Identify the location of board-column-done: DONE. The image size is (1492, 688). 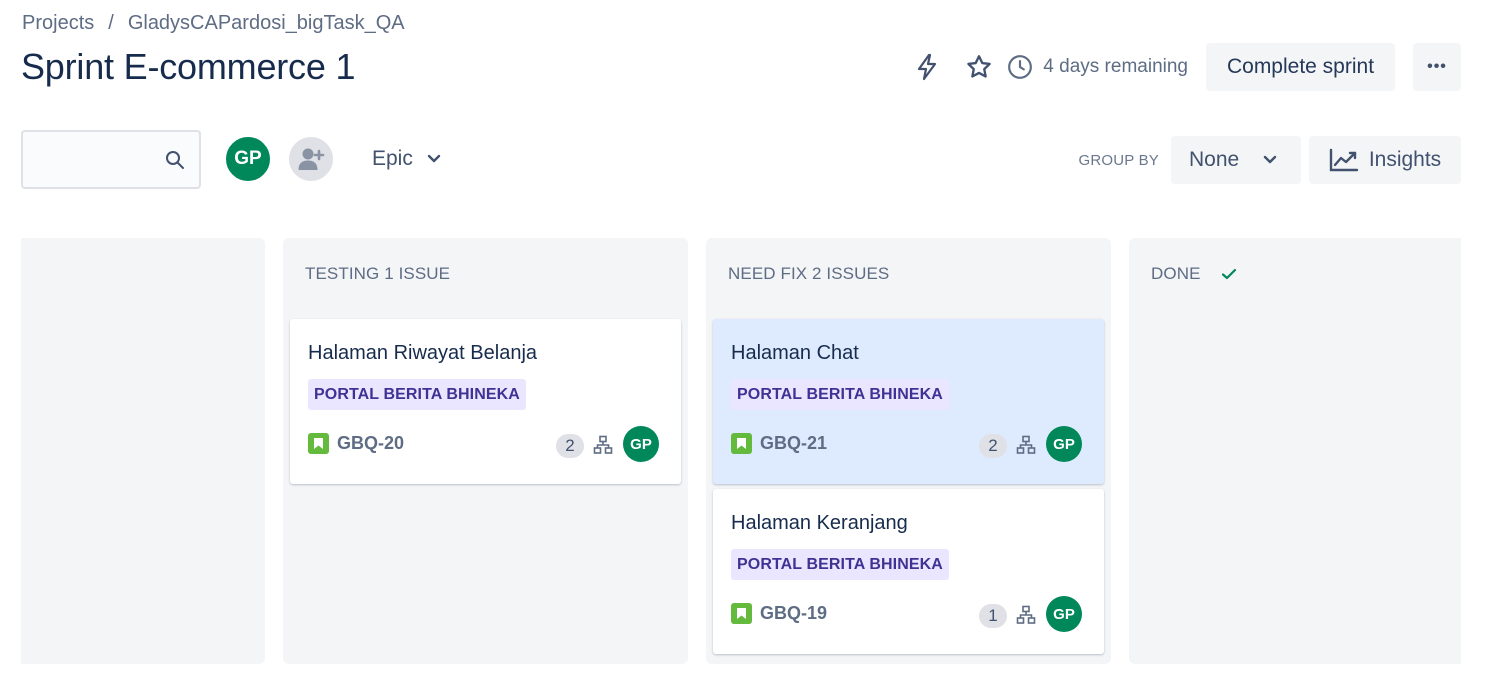
(1295, 451).